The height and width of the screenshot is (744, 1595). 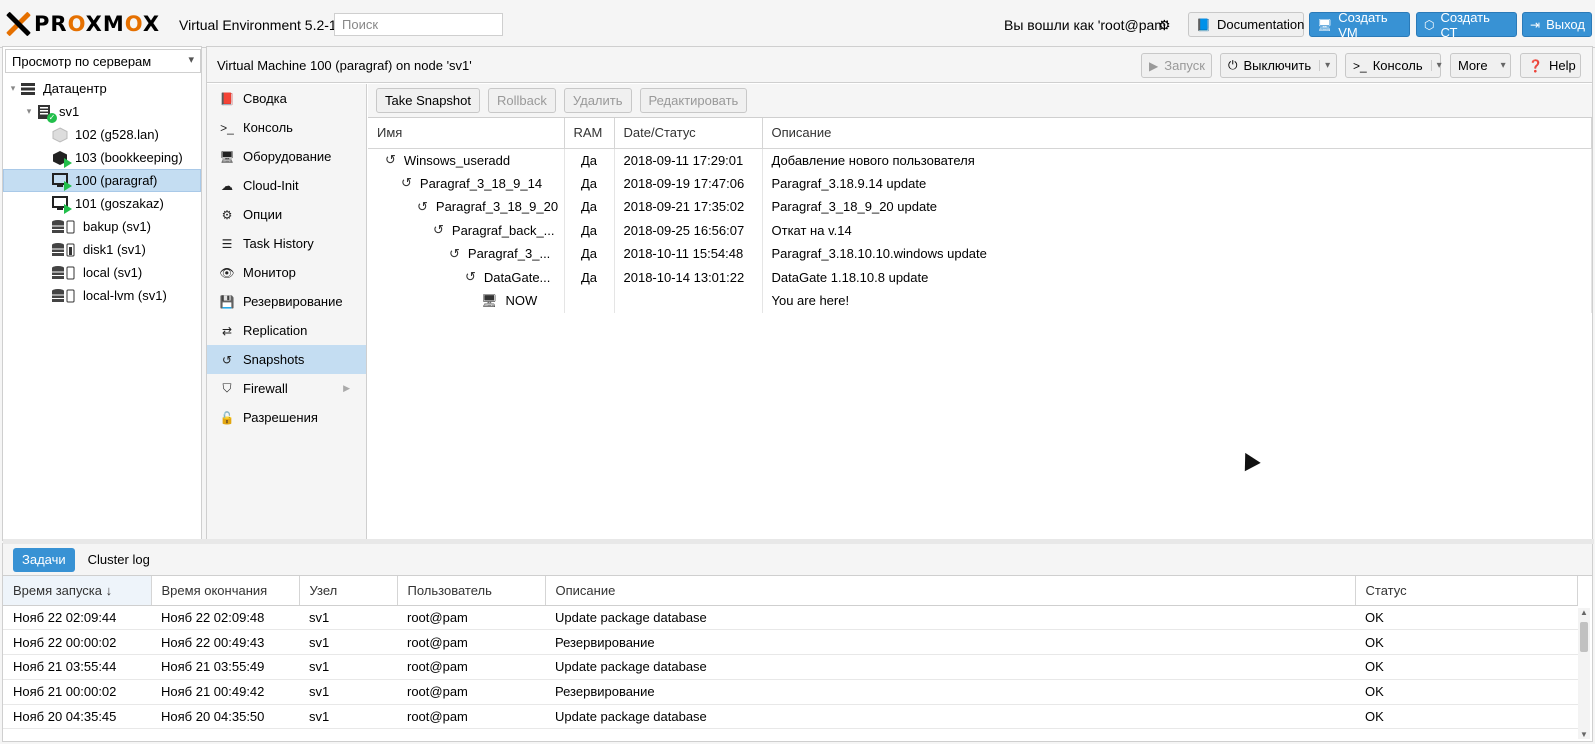 I want to click on create-ct-label: Создать СТ, so click(x=1465, y=24).